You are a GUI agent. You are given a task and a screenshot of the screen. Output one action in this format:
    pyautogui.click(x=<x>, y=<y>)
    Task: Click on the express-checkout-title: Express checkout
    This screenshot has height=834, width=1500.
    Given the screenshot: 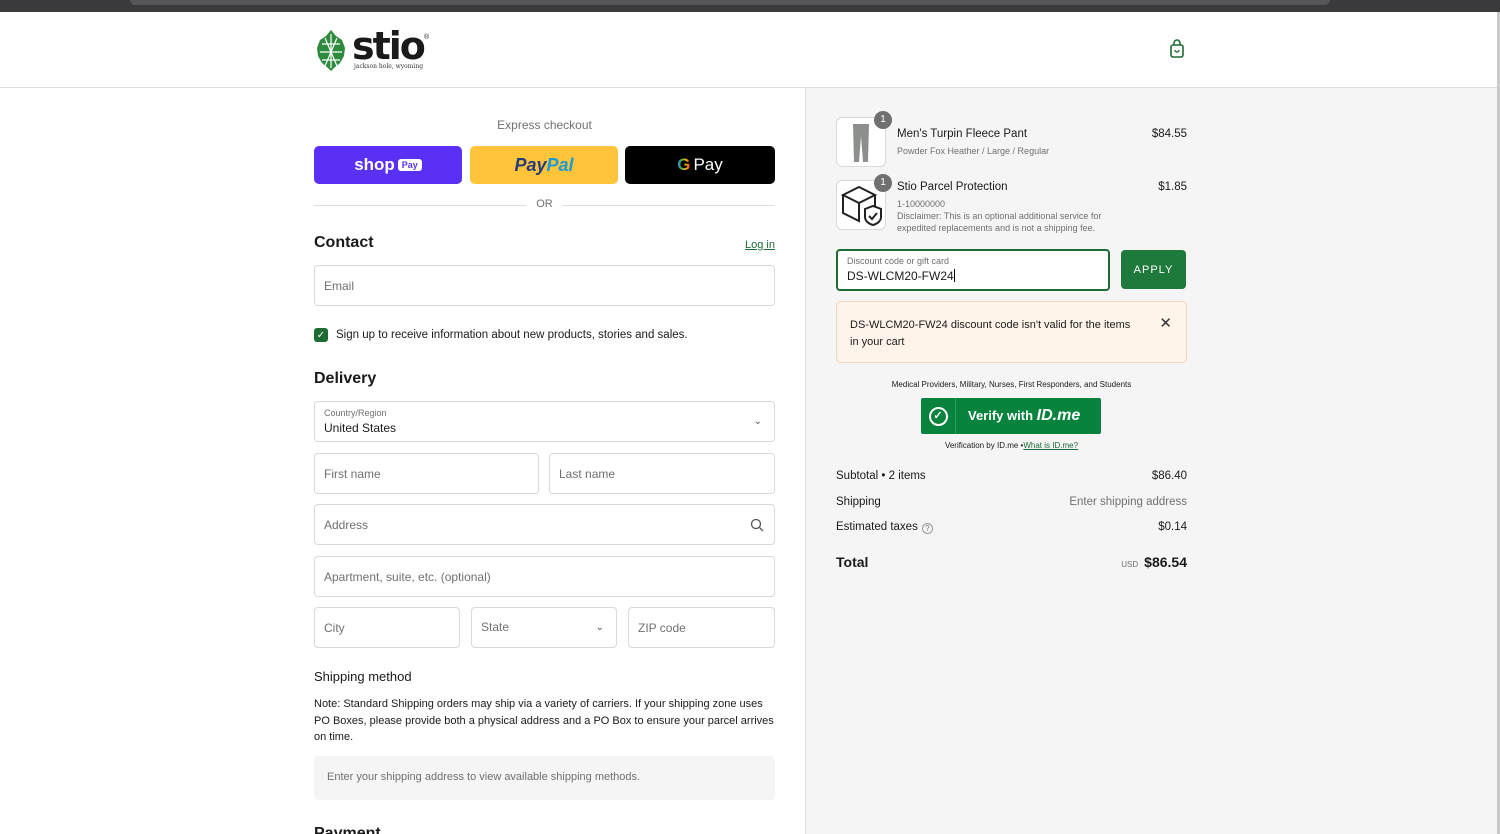 What is the action you would take?
    pyautogui.click(x=544, y=125)
    